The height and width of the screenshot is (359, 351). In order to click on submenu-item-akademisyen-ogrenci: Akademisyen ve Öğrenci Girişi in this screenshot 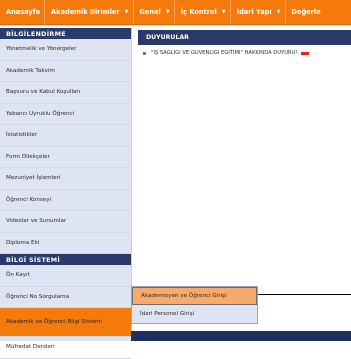, I will do `click(194, 296)`.